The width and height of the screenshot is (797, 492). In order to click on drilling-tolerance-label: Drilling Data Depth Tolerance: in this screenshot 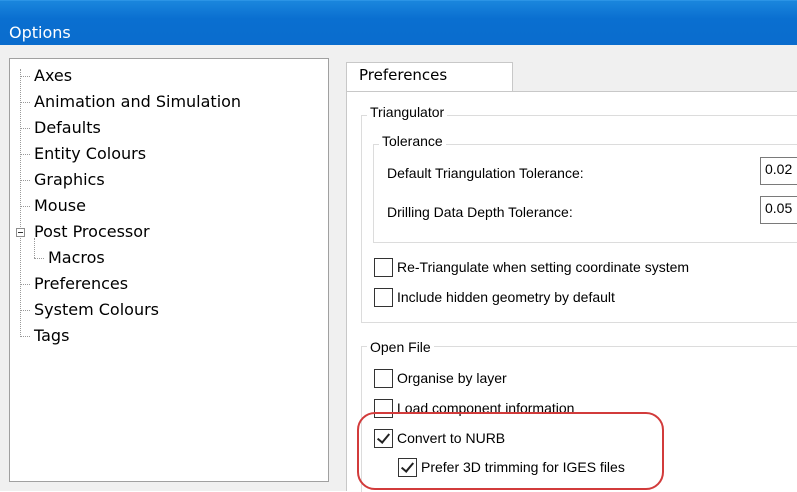, I will do `click(480, 212)`.